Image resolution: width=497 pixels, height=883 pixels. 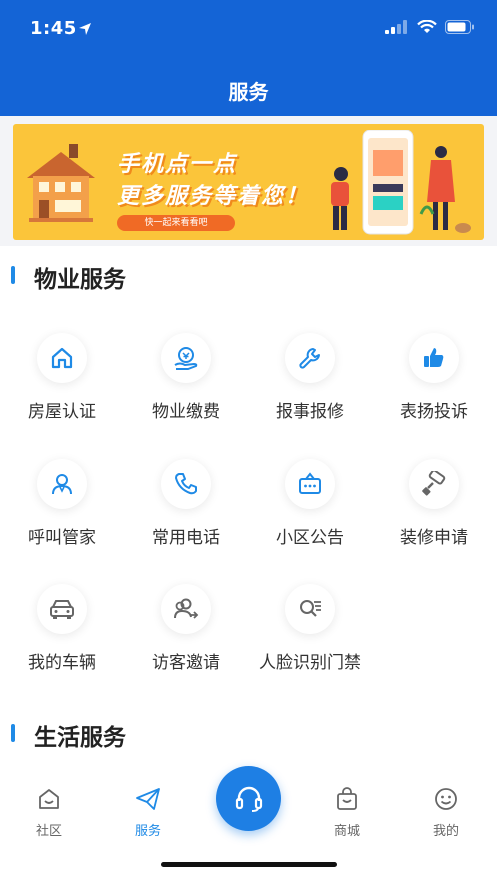 I want to click on service-item-house-auth: 房屋认证, so click(x=62, y=383).